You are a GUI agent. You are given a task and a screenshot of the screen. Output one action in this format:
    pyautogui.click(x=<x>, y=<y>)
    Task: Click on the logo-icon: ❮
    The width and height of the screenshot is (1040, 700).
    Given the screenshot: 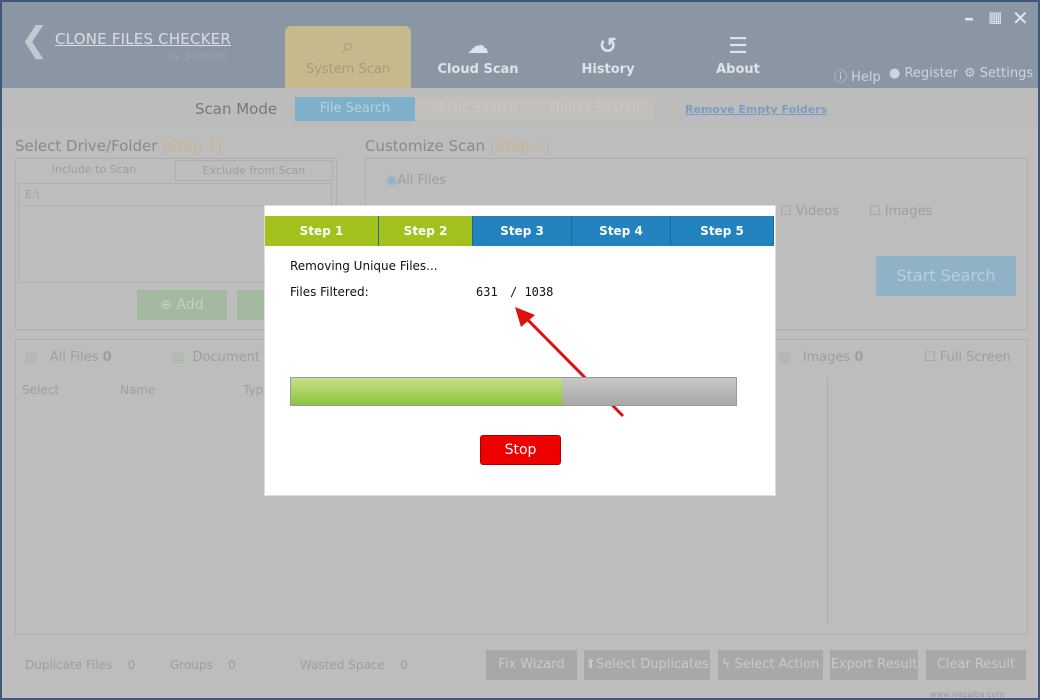 What is the action you would take?
    pyautogui.click(x=34, y=40)
    